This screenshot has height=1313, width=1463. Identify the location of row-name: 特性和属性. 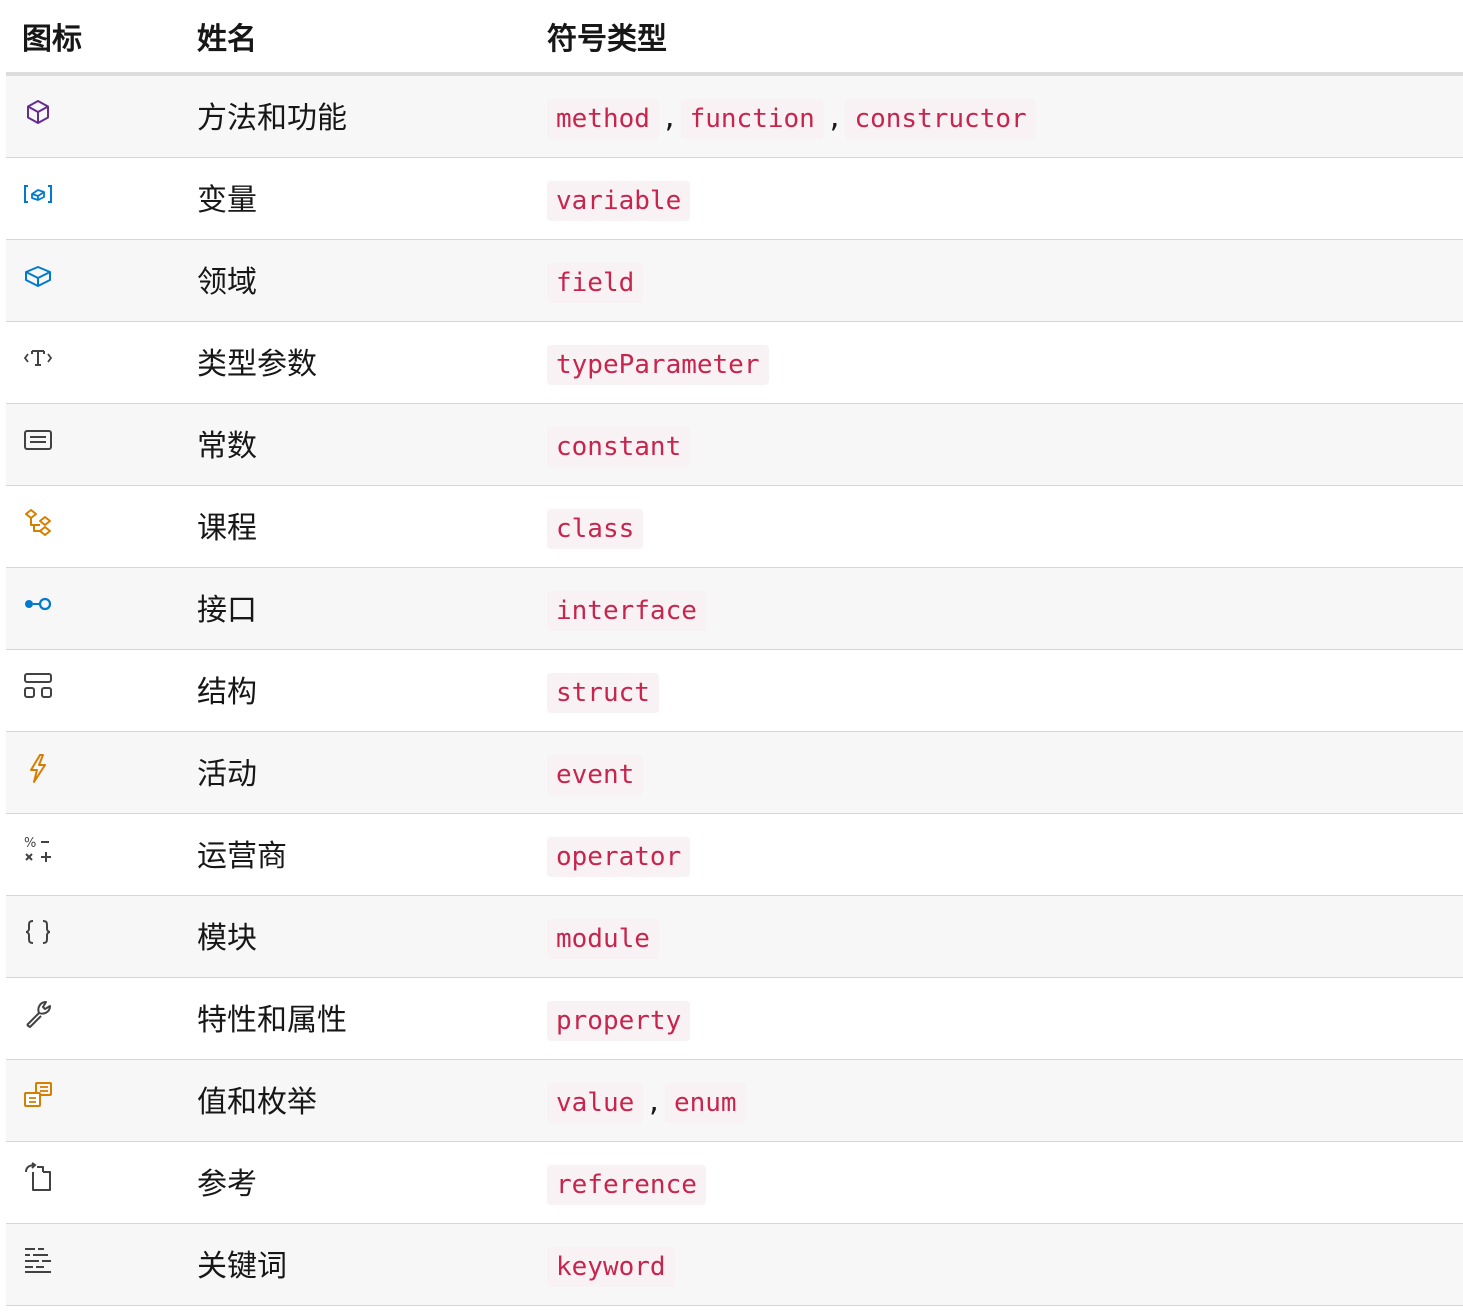
(272, 1020).